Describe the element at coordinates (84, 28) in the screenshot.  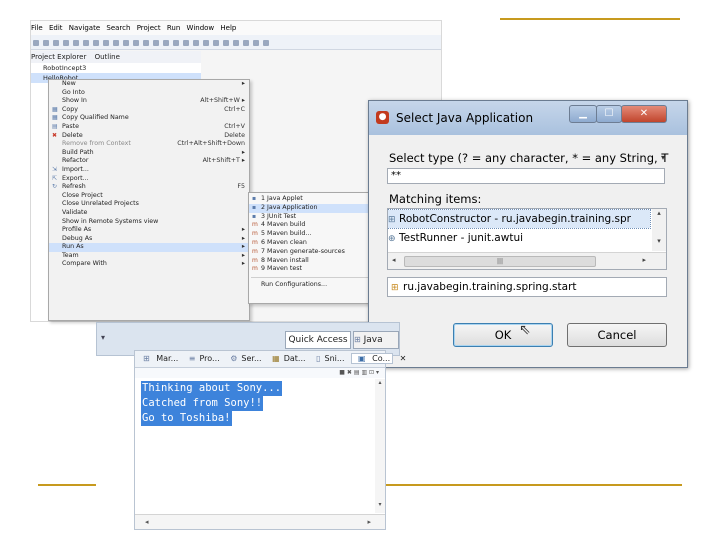
I see `menu-navigate: Navigate` at that location.